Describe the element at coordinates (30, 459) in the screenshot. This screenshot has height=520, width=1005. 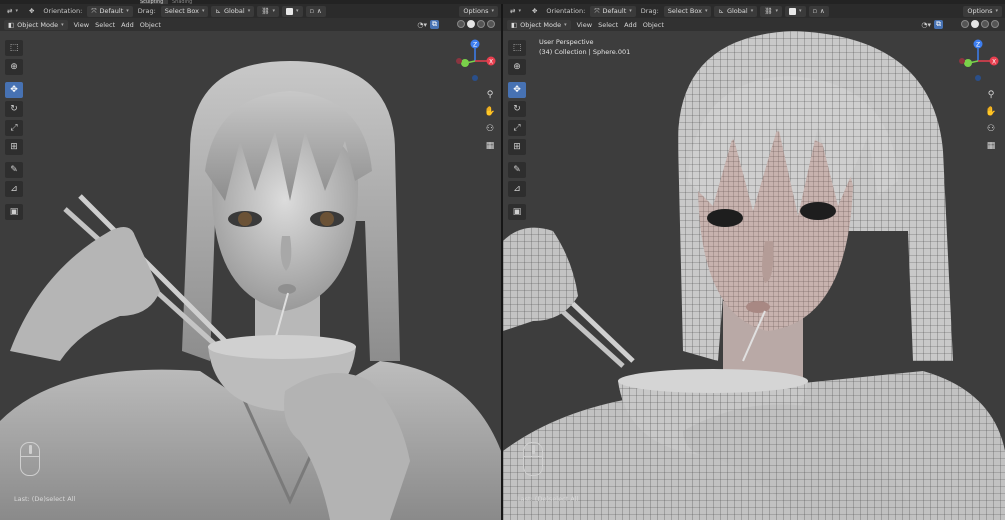
I see `mouse-hint-icon` at that location.